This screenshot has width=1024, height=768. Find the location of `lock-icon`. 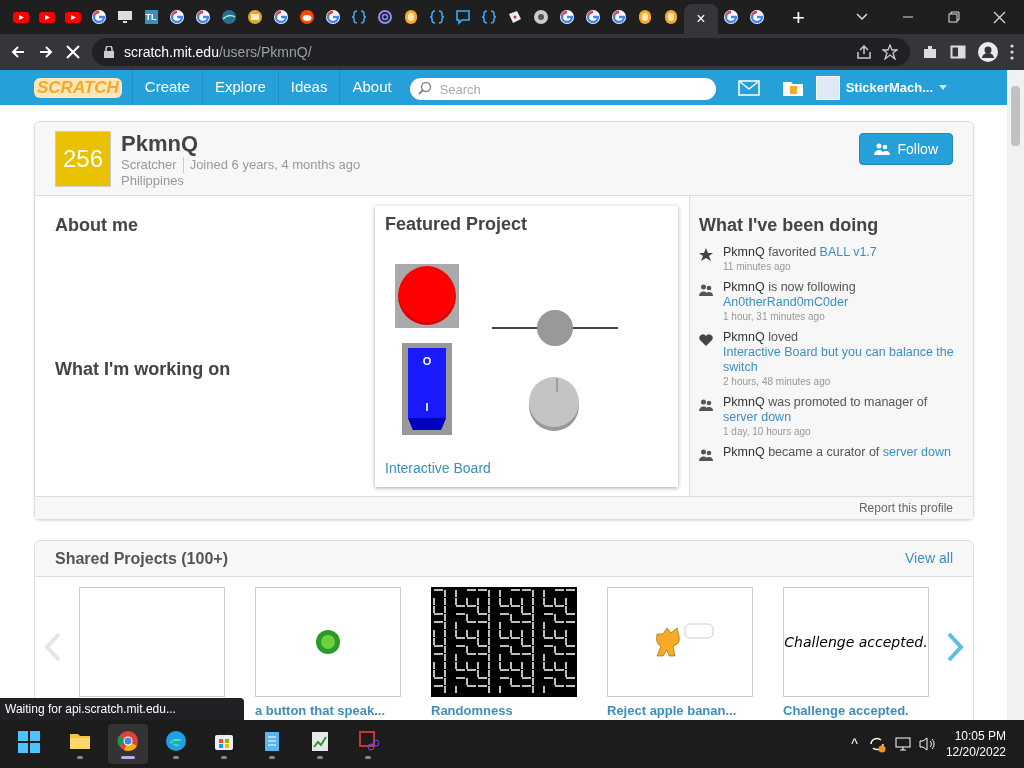

lock-icon is located at coordinates (109, 52).